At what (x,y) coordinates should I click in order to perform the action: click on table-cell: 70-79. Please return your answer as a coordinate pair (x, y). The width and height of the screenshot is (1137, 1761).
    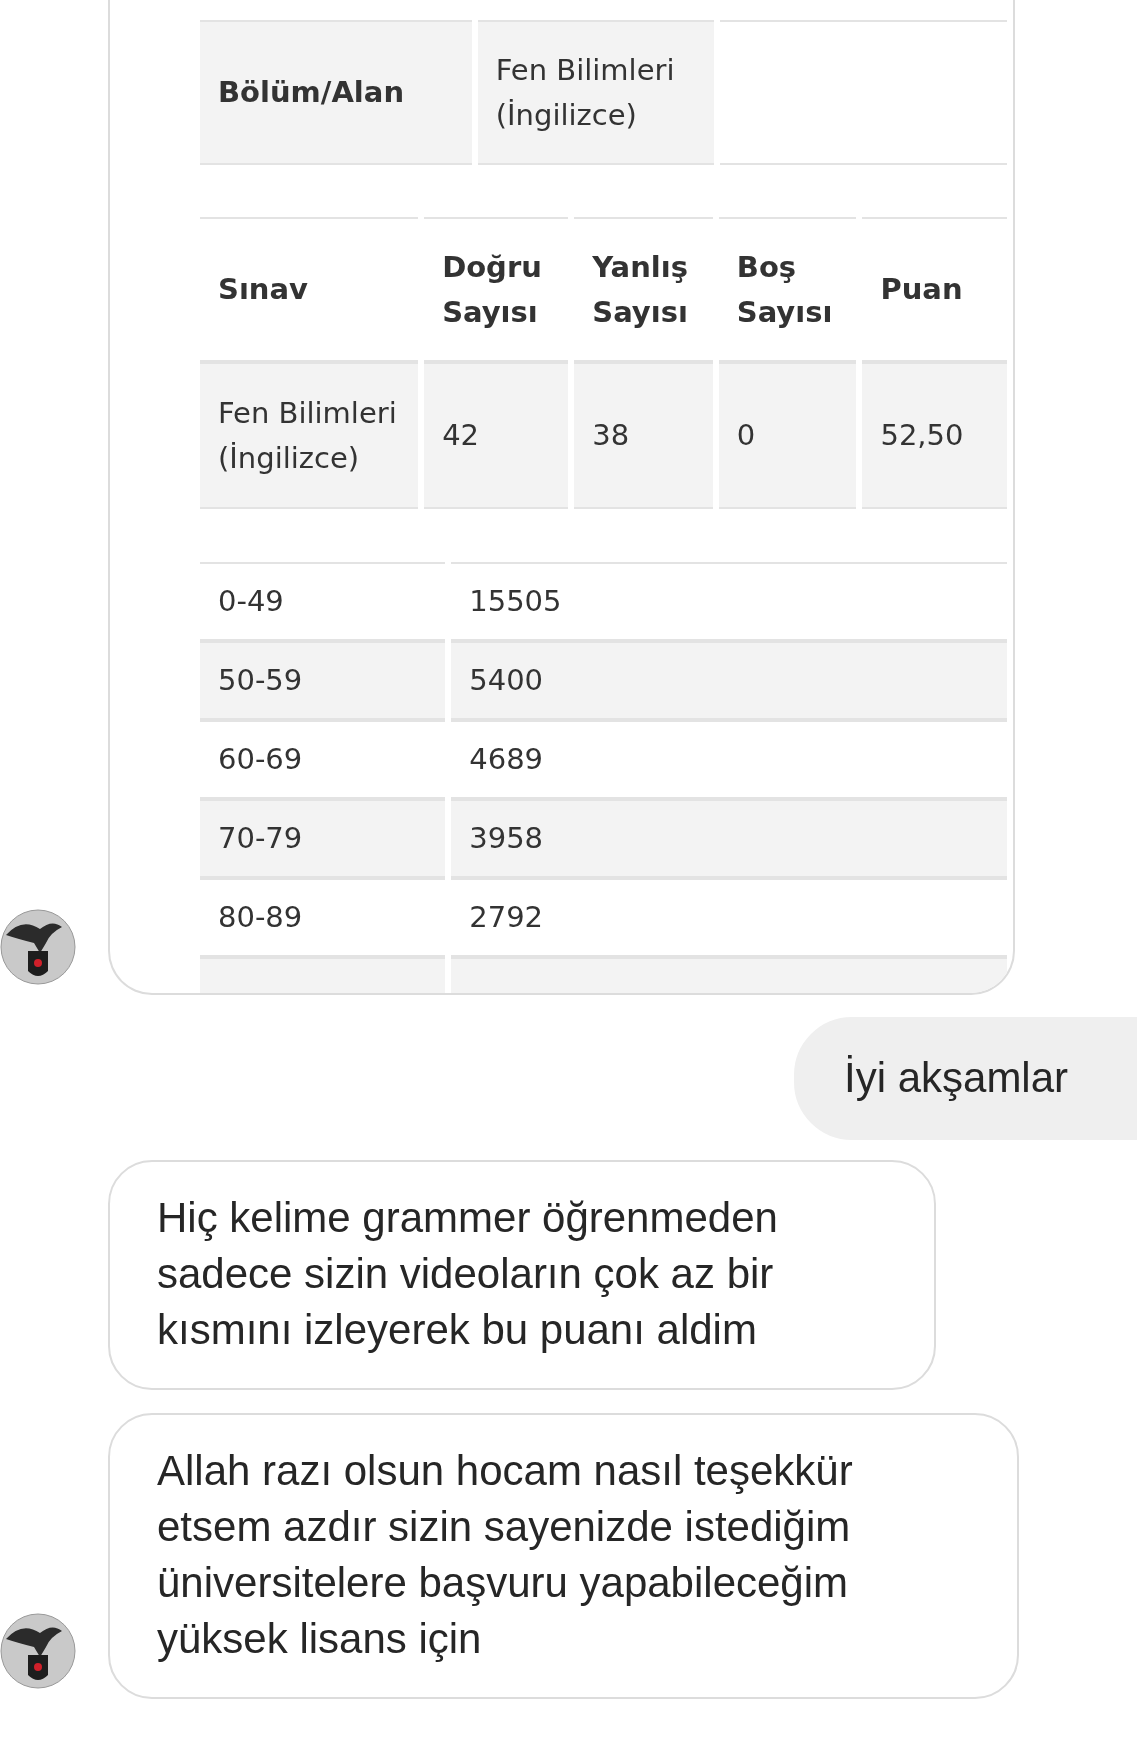
    Looking at the image, I should click on (323, 838).